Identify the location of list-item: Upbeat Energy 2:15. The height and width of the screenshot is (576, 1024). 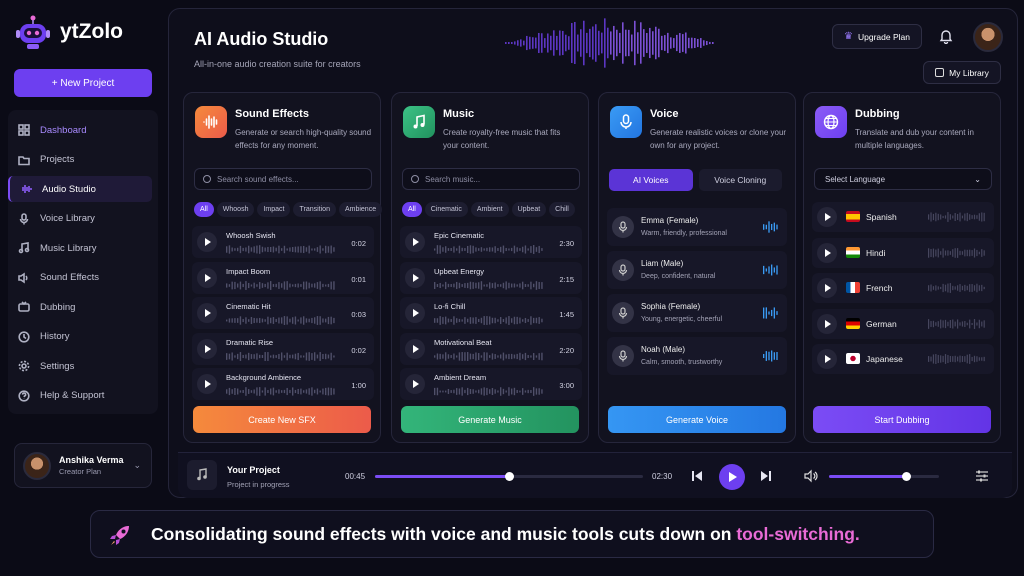
(491, 277).